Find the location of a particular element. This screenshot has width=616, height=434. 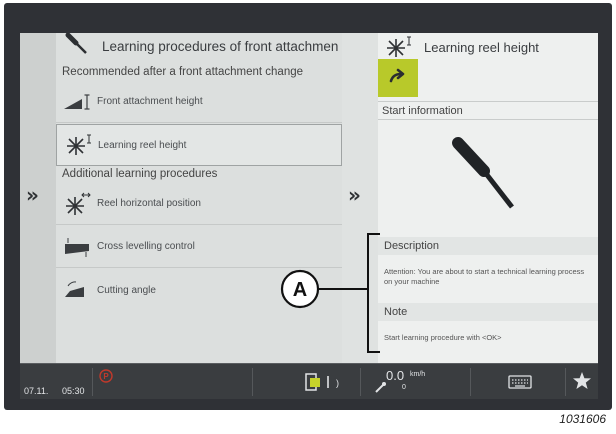

header-height-icon is located at coordinates (77, 102).